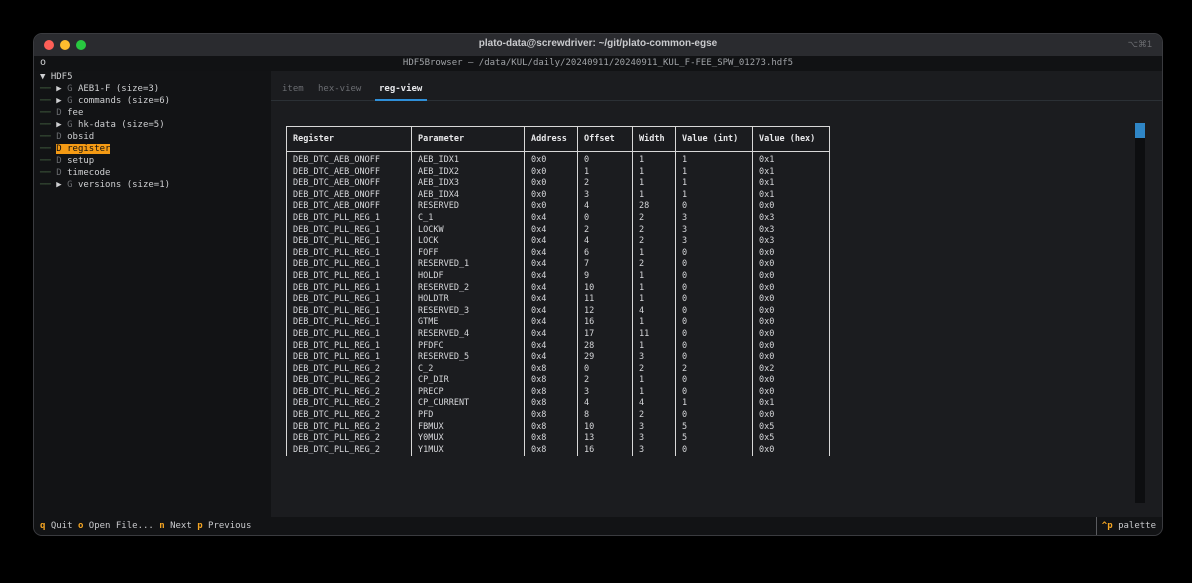 The image size is (1192, 583). Describe the element at coordinates (558, 242) in the screenshot. I see `table-row: DEB_DTC_PLL_REG_1 LOCK 0x4 4 2 3 0x3` at that location.